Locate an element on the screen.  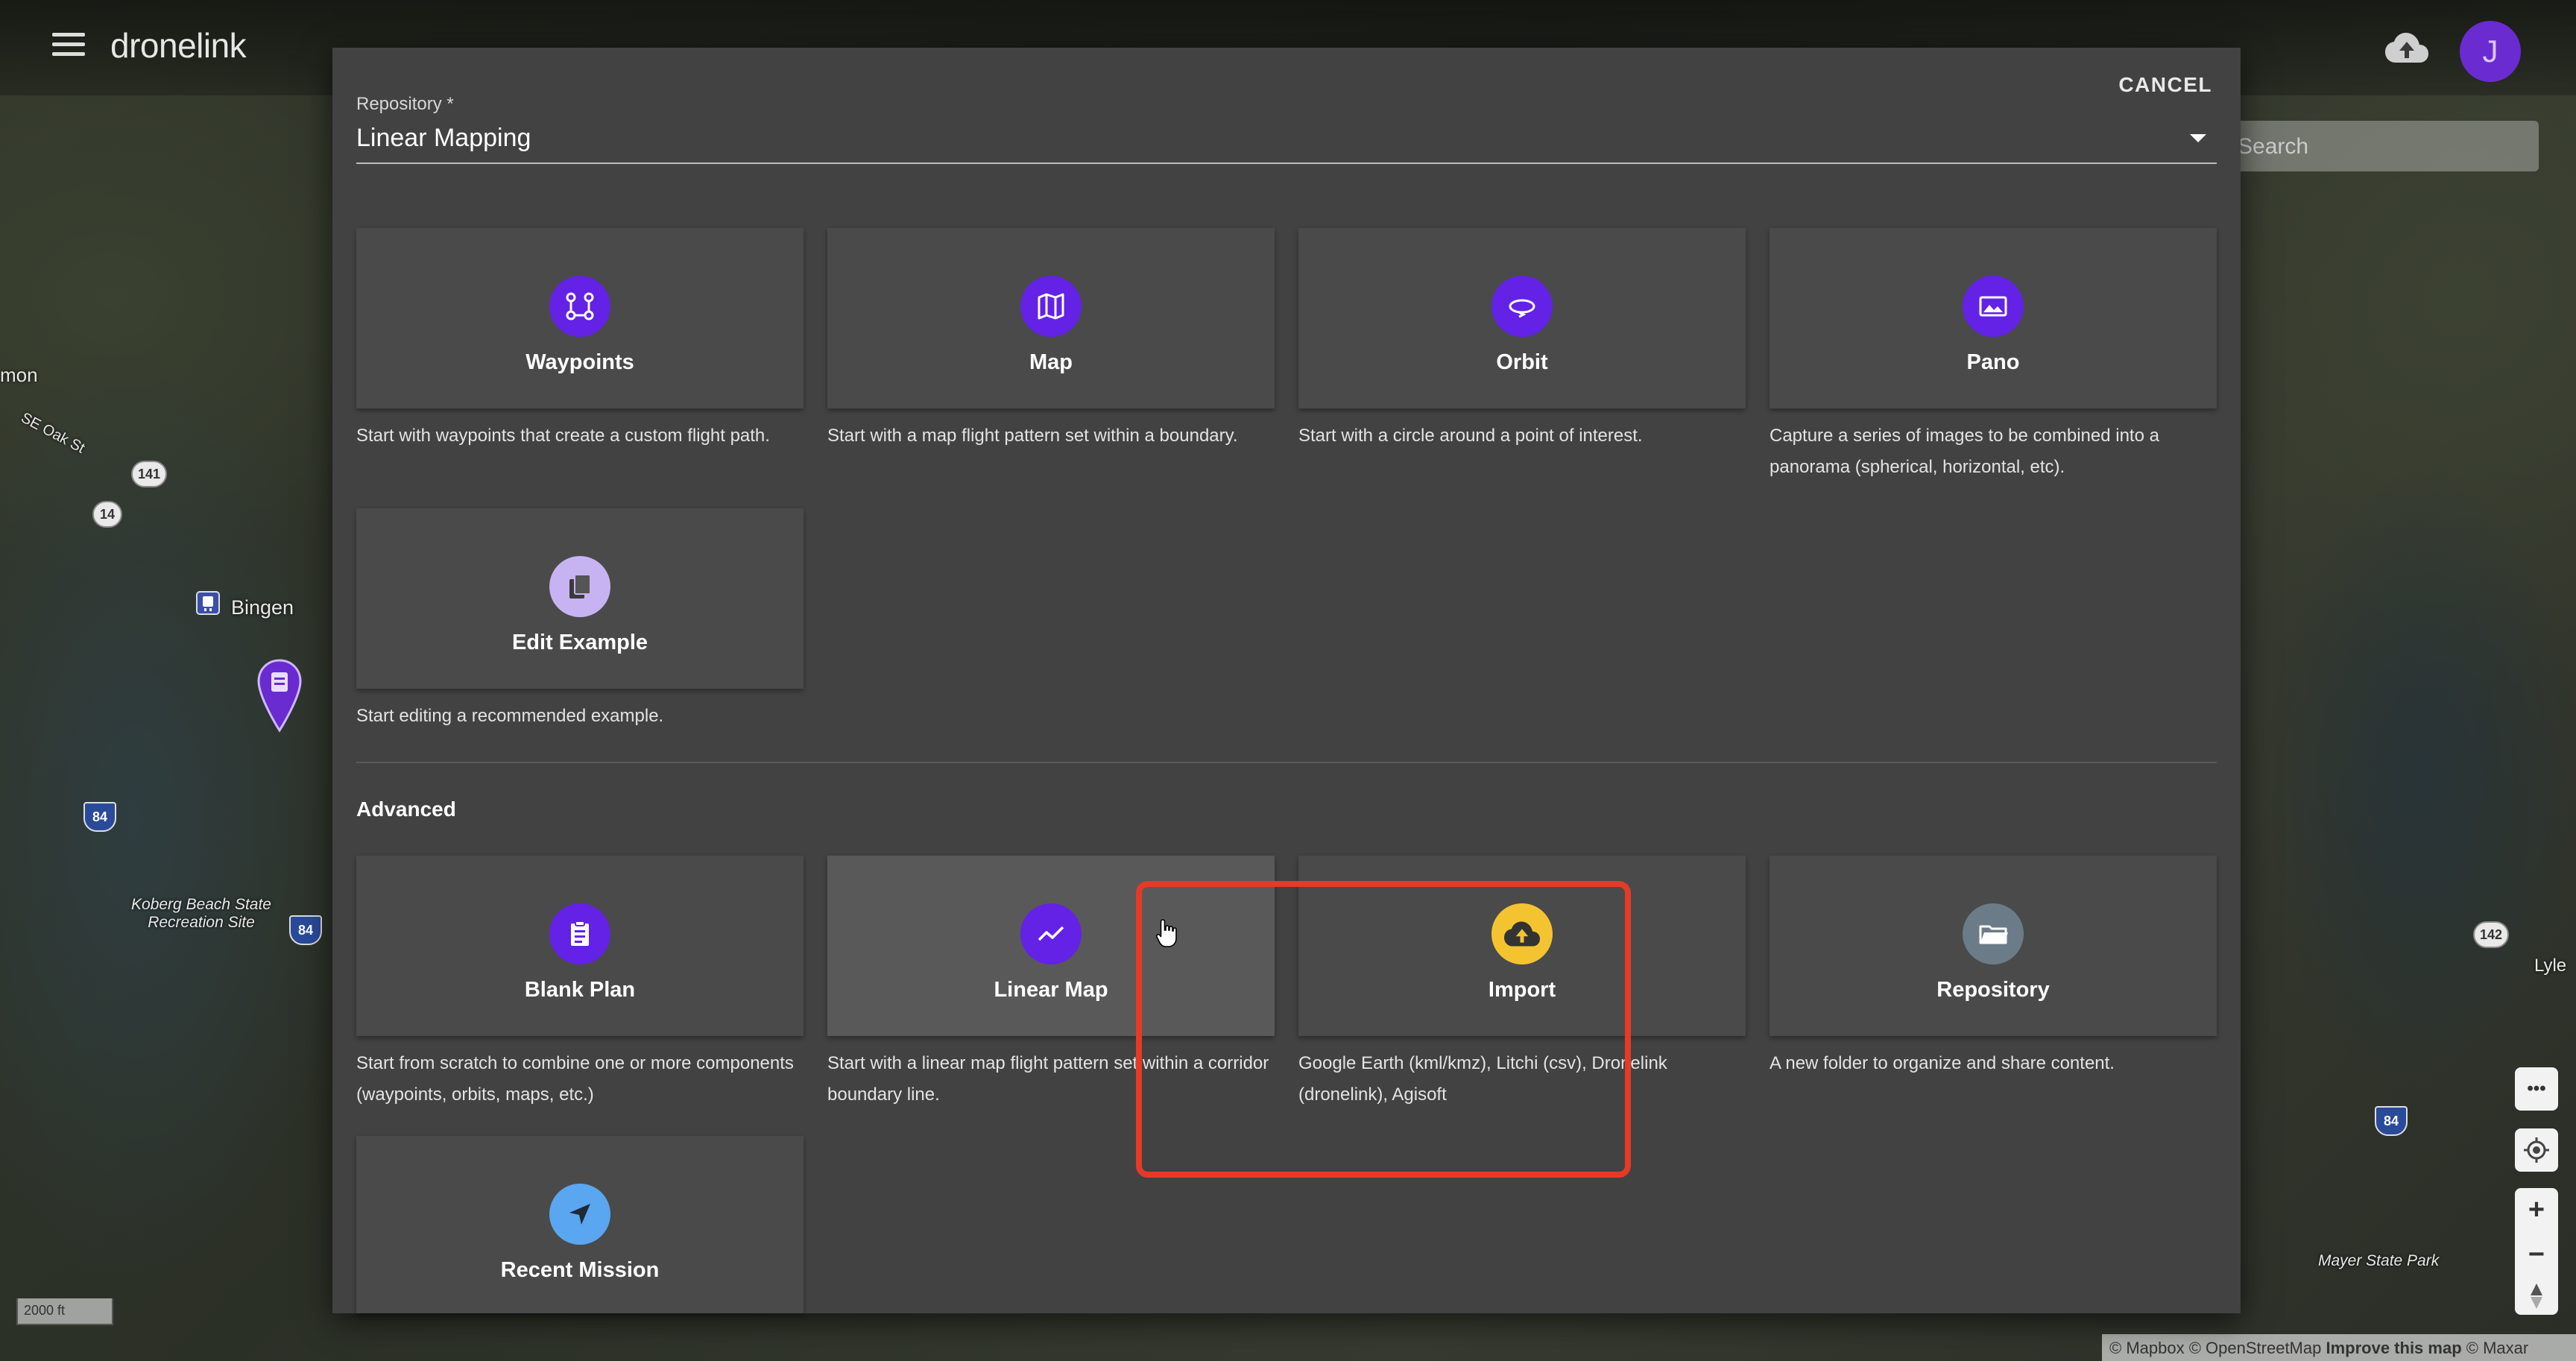
repository-label: Repository * is located at coordinates (405, 104).